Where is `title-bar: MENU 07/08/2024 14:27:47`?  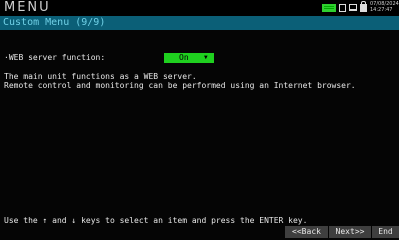 title-bar: MENU 07/08/2024 14:27:47 is located at coordinates (199, 8).